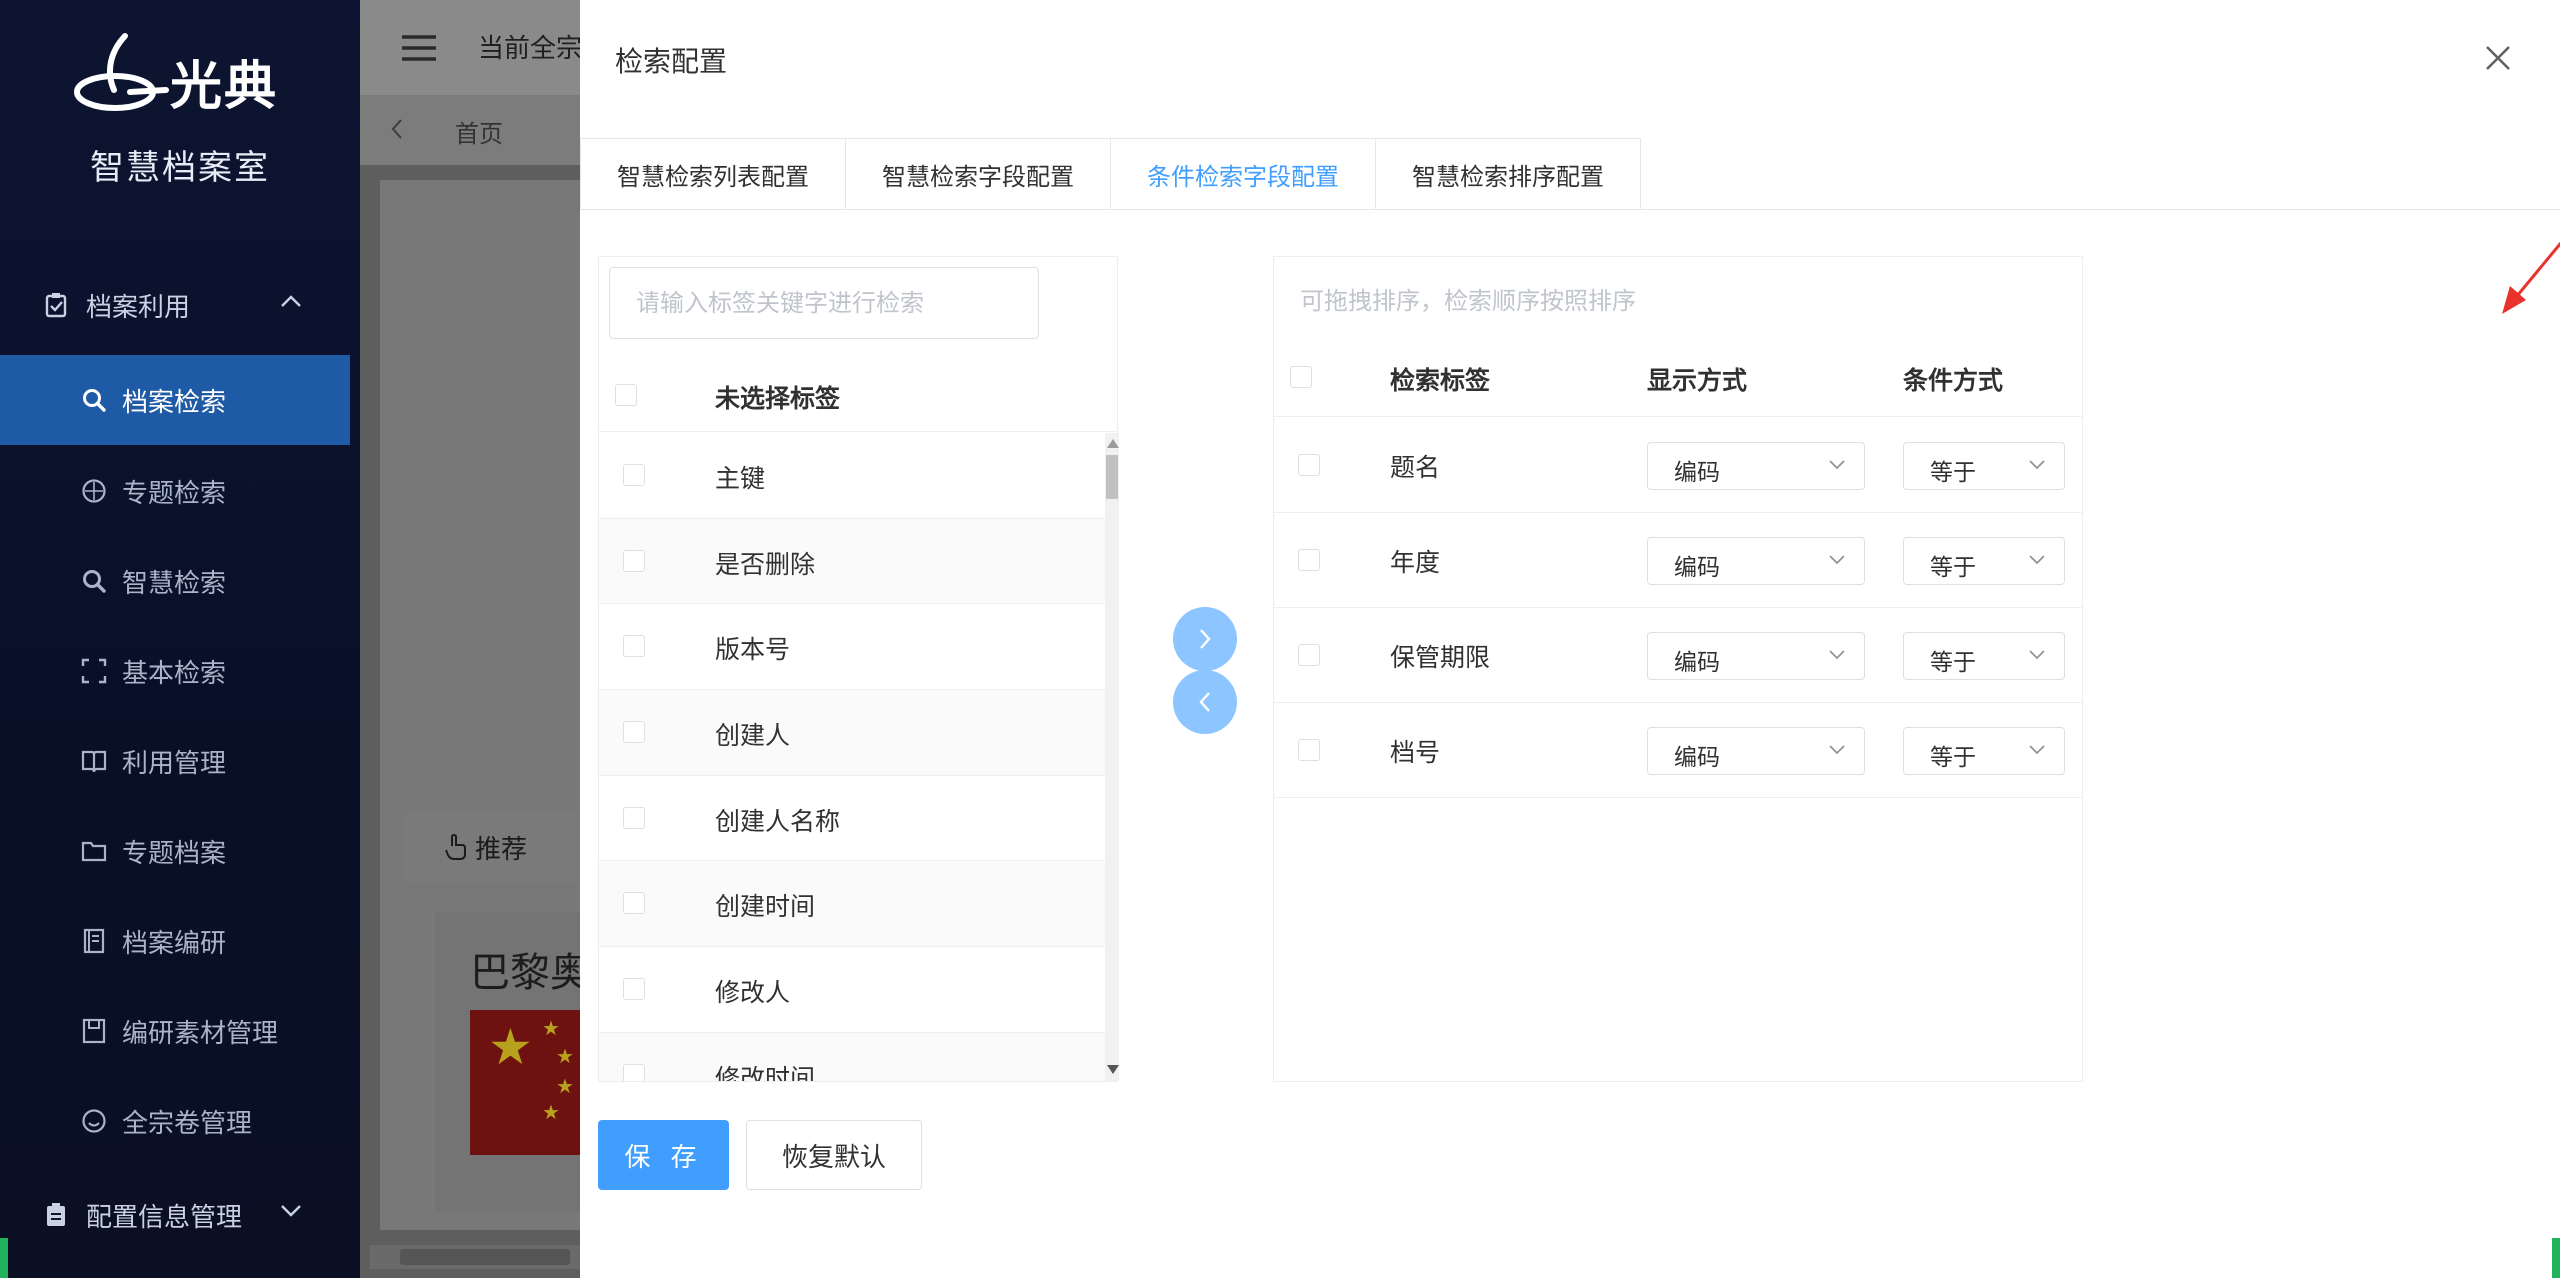 The image size is (2560, 1278). What do you see at coordinates (164, 1217) in the screenshot?
I see `menu-group-label: 配置信息管理` at bounding box center [164, 1217].